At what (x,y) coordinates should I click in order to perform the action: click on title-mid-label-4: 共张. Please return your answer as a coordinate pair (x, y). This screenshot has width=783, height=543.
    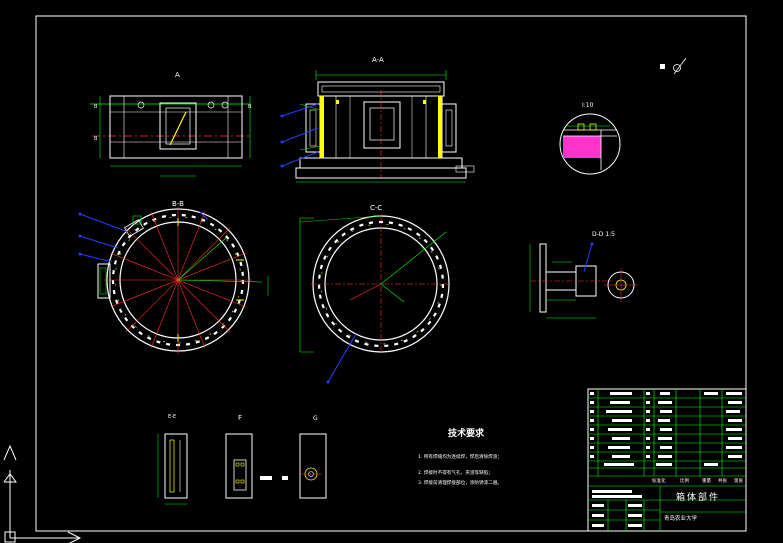
    Looking at the image, I should click on (722, 480).